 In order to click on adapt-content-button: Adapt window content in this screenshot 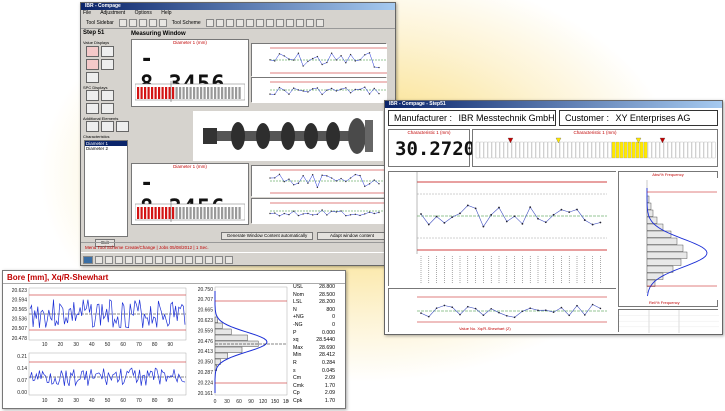, I will do `click(352, 236)`.